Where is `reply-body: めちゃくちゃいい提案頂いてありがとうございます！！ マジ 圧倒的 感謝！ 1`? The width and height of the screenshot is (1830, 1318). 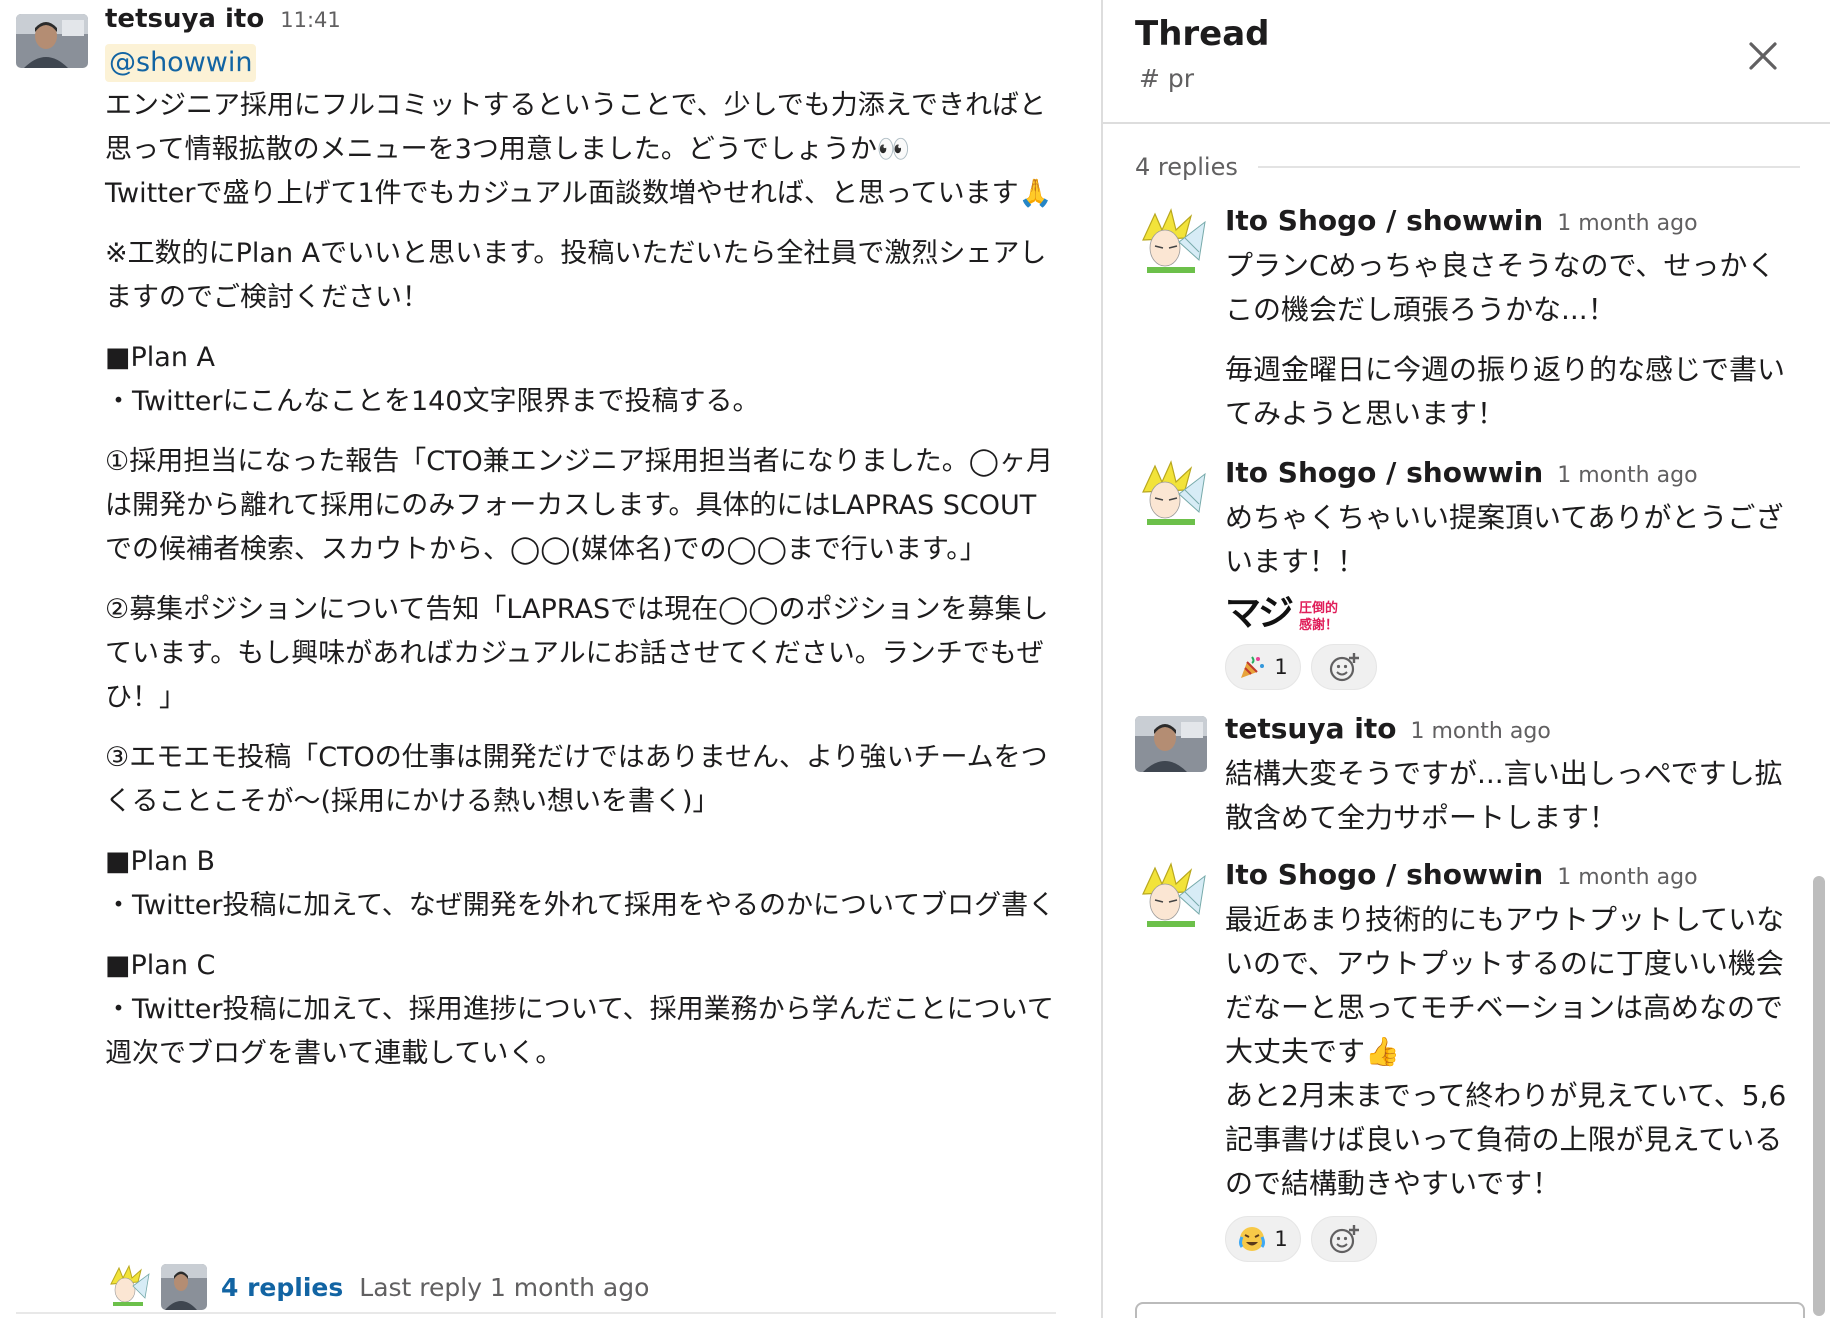 reply-body: めちゃくちゃいい提案頂いてありがとうございます！！ マジ 圧倒的 感謝！ 1 is located at coordinates (1510, 593).